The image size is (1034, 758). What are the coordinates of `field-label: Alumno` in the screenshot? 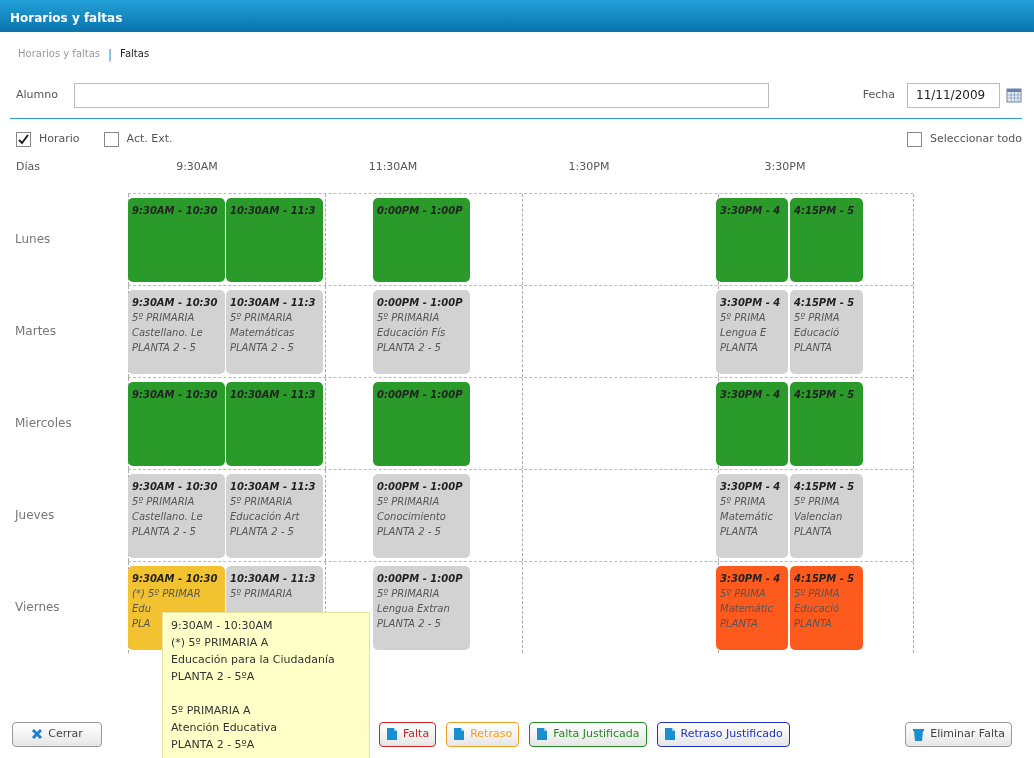 It's located at (37, 94).